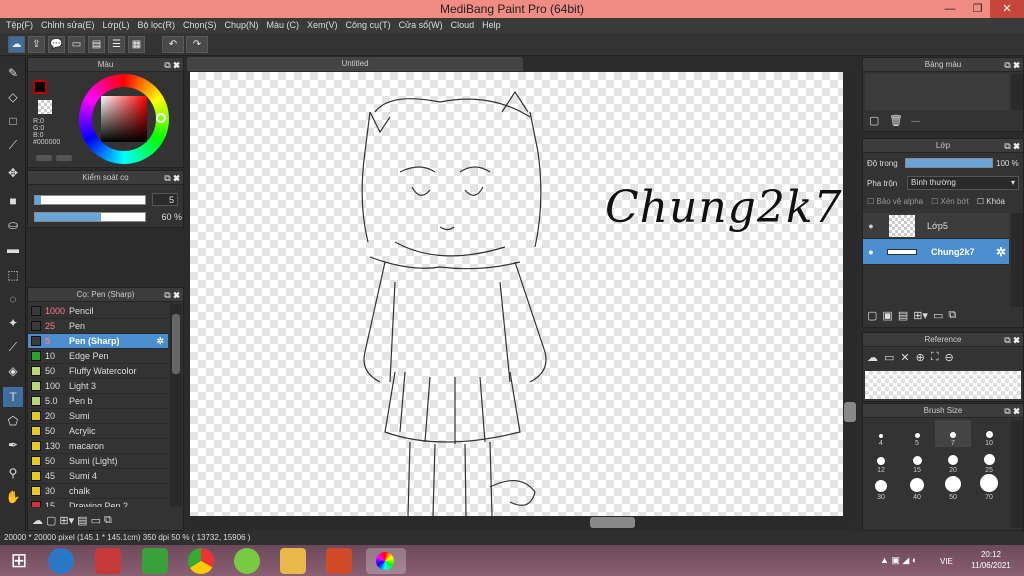 Image resolution: width=1024 pixels, height=576 pixels. What do you see at coordinates (896, 120) in the screenshot?
I see `delete-palette-icon: 🗑` at bounding box center [896, 120].